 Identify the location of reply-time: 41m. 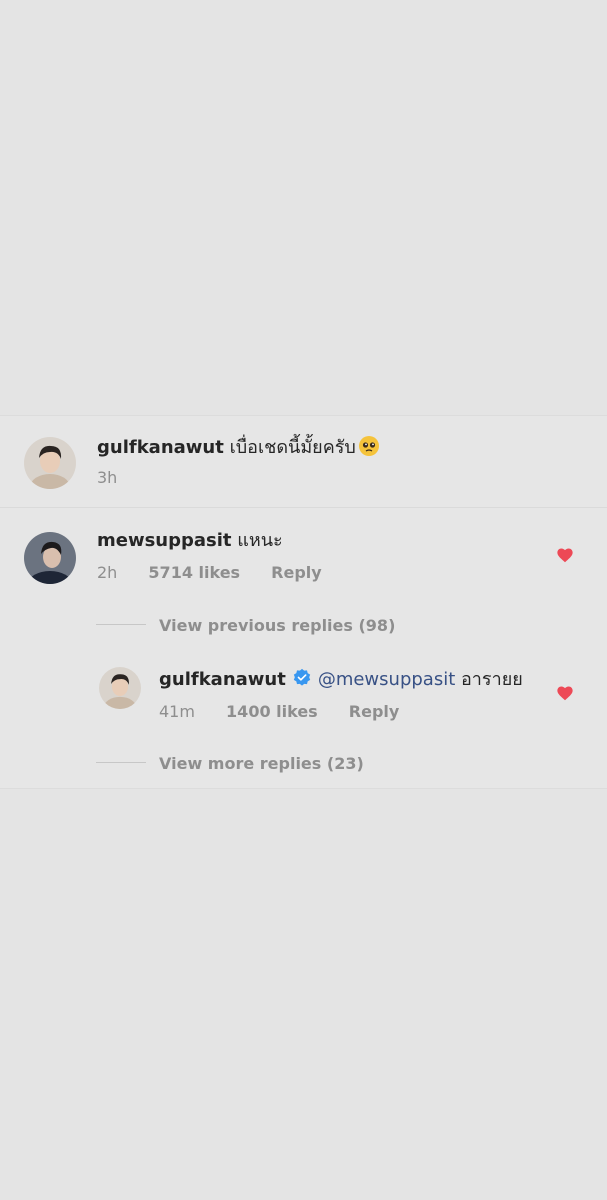
(177, 711).